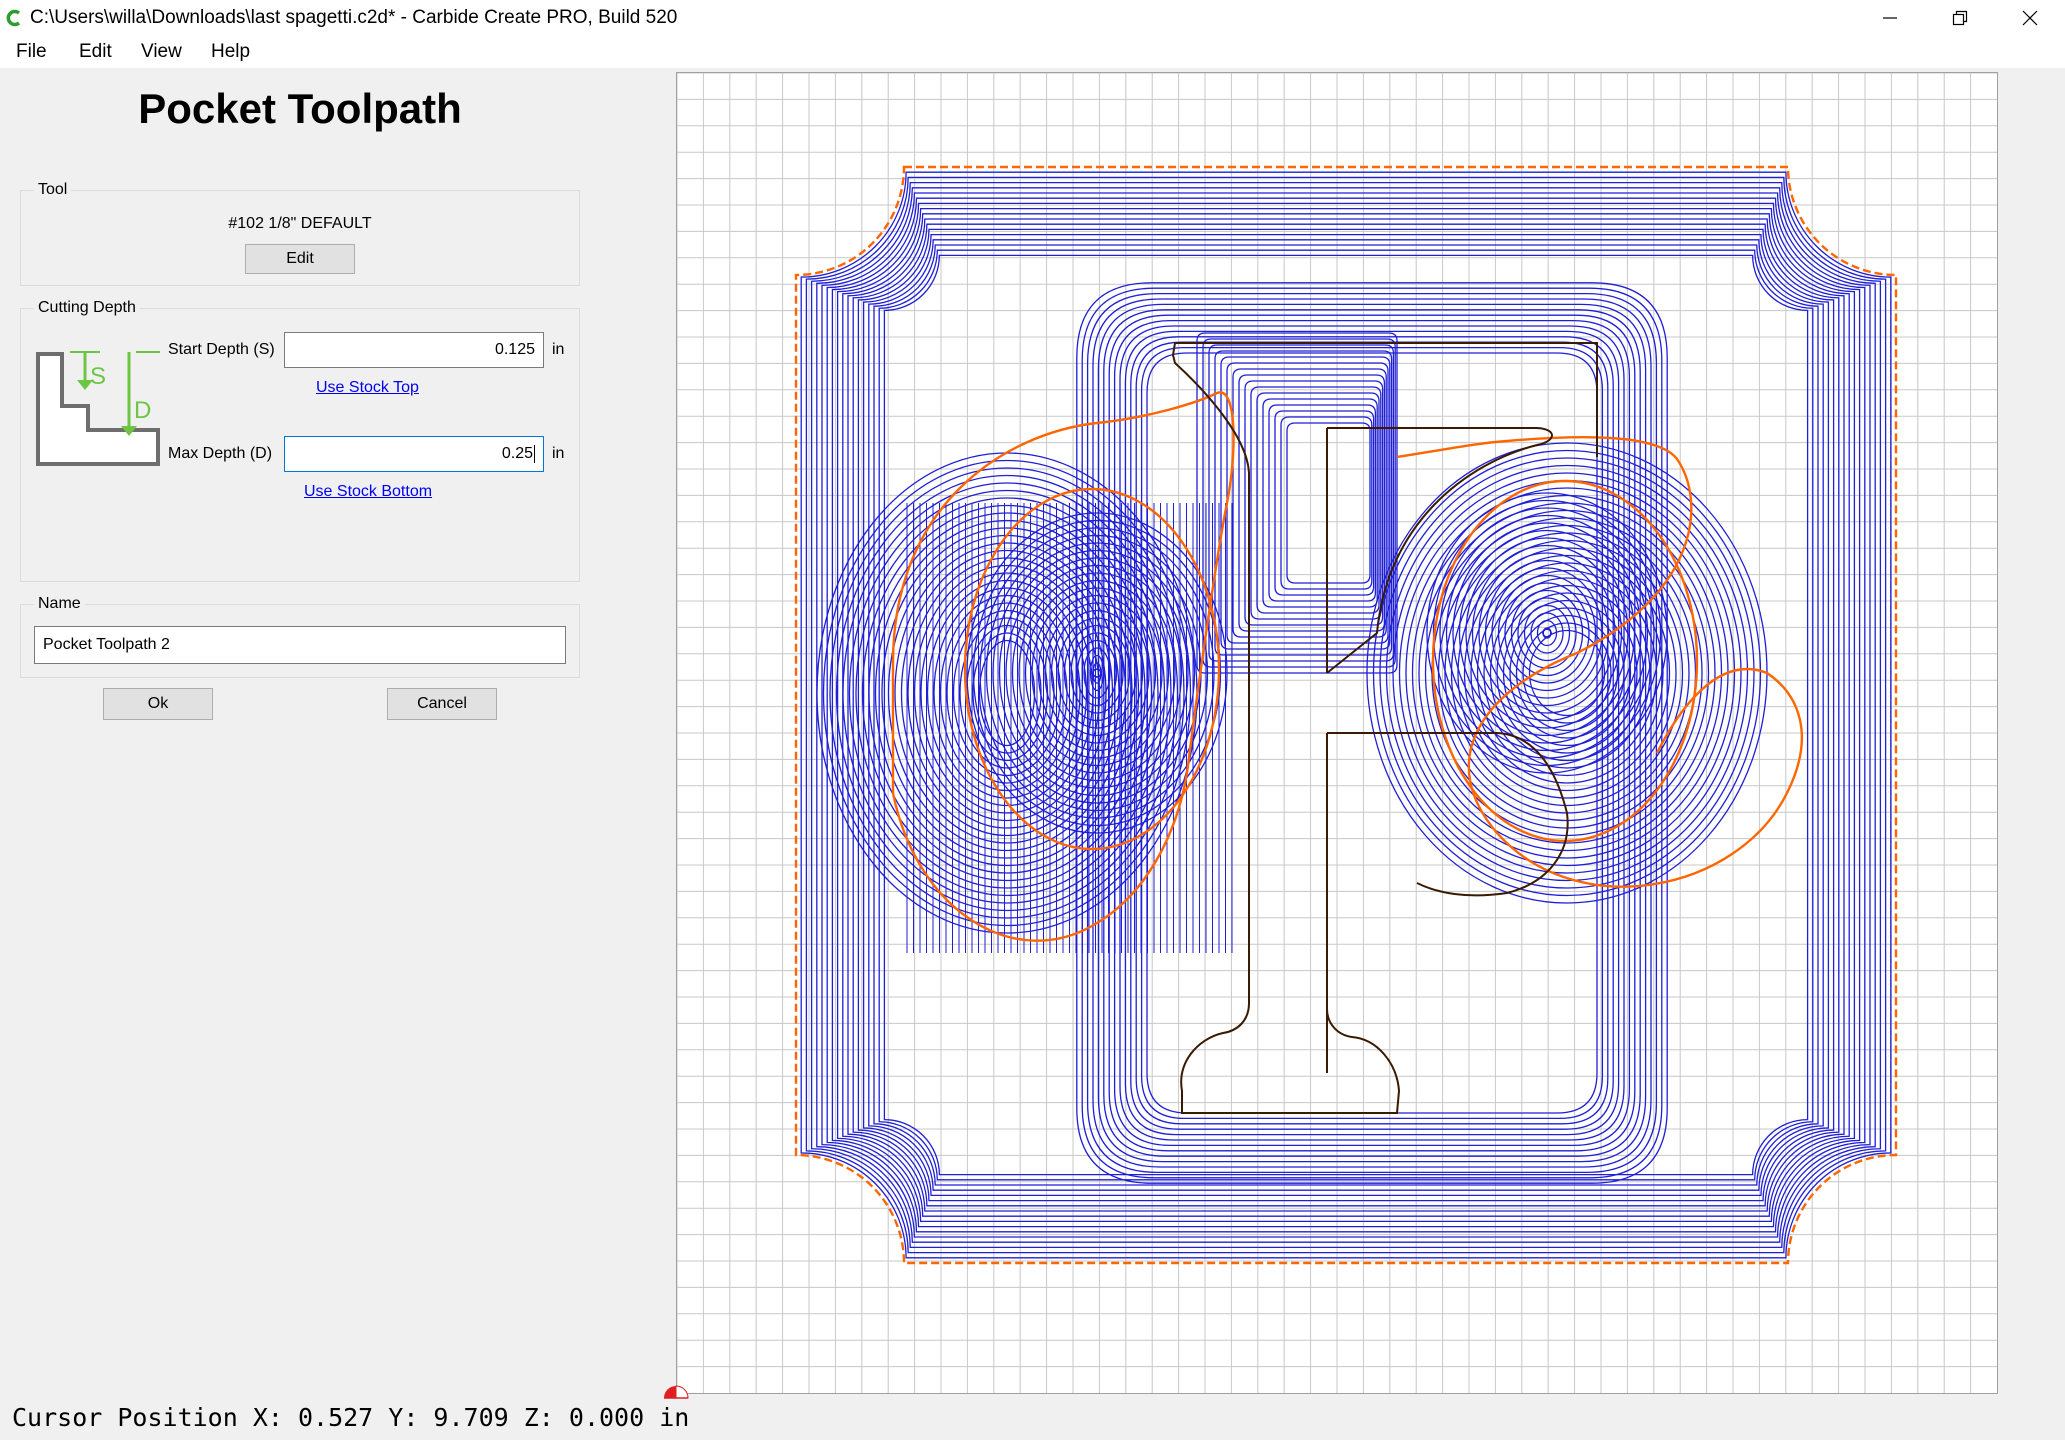 This screenshot has width=2065, height=1440. Describe the element at coordinates (414, 350) in the screenshot. I see `start-depth-input: 0.125` at that location.